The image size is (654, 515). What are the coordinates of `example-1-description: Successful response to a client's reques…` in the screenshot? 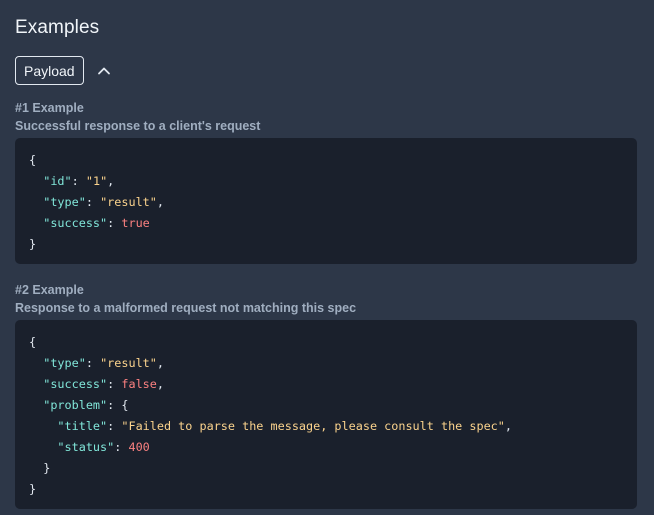 It's located at (138, 126).